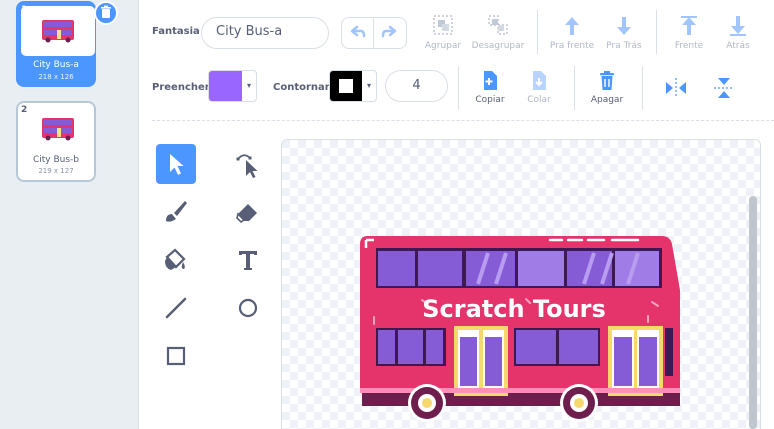 The width and height of the screenshot is (774, 429). I want to click on brush-tool, so click(176, 212).